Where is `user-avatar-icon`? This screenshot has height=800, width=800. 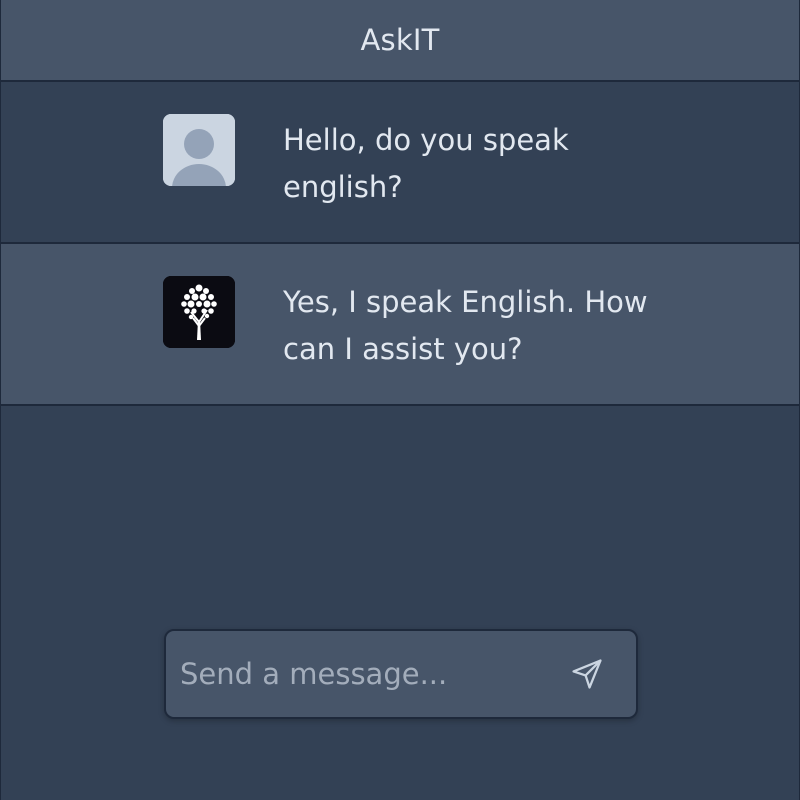
user-avatar-icon is located at coordinates (199, 150).